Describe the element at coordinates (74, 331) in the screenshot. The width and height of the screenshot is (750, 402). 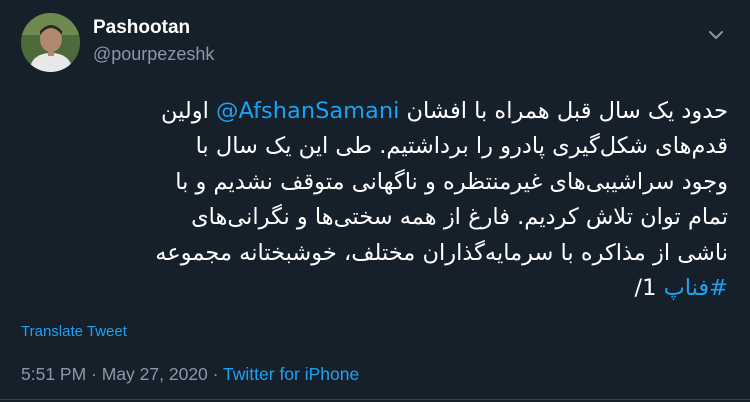
I see `translate-tweet-link: Translate Tweet` at that location.